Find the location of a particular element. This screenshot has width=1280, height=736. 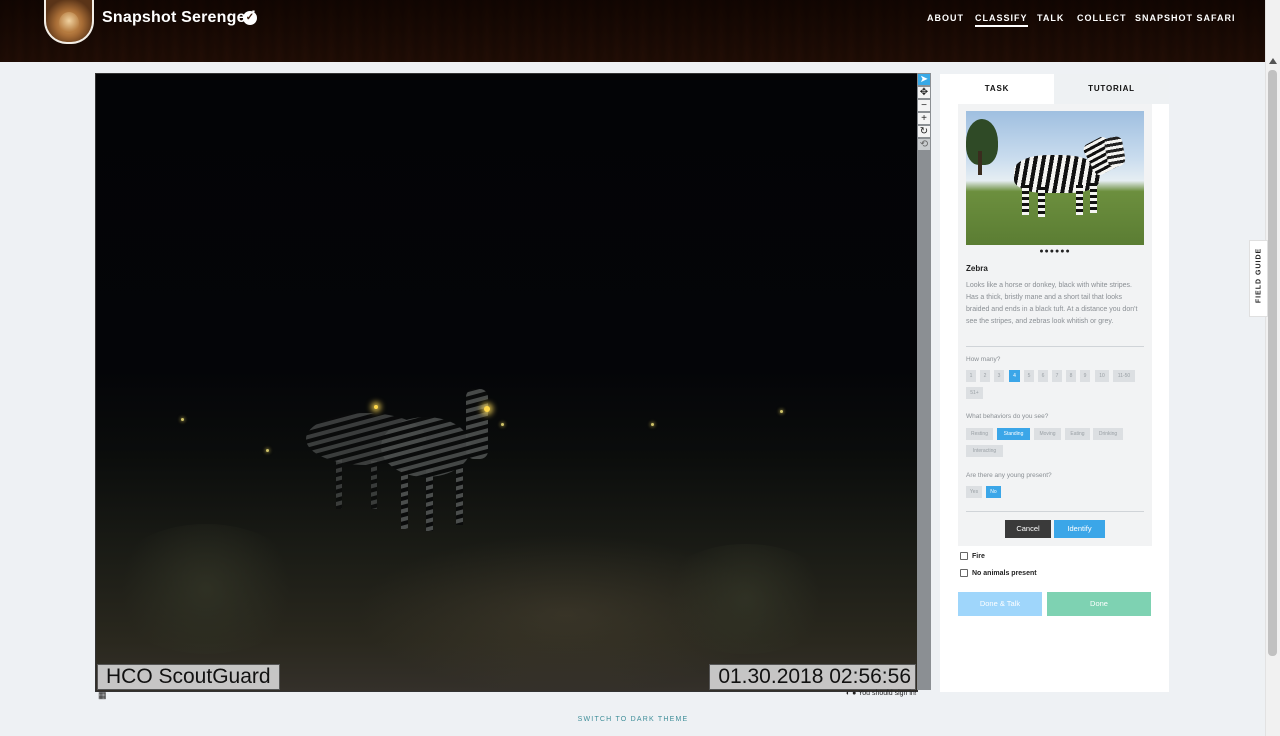

zebra-herd-silhouette is located at coordinates (397, 460).